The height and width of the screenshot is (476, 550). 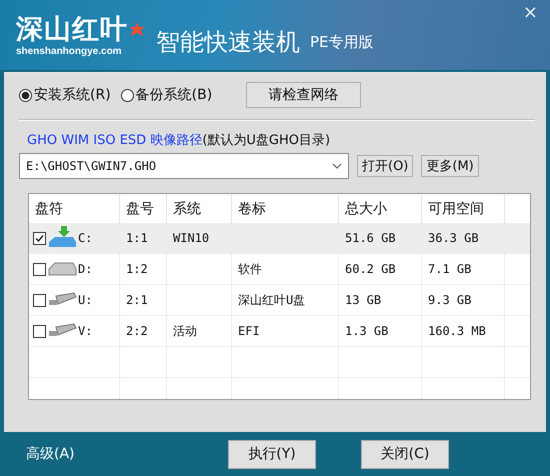 I want to click on table-cell: C:, so click(x=85, y=238).